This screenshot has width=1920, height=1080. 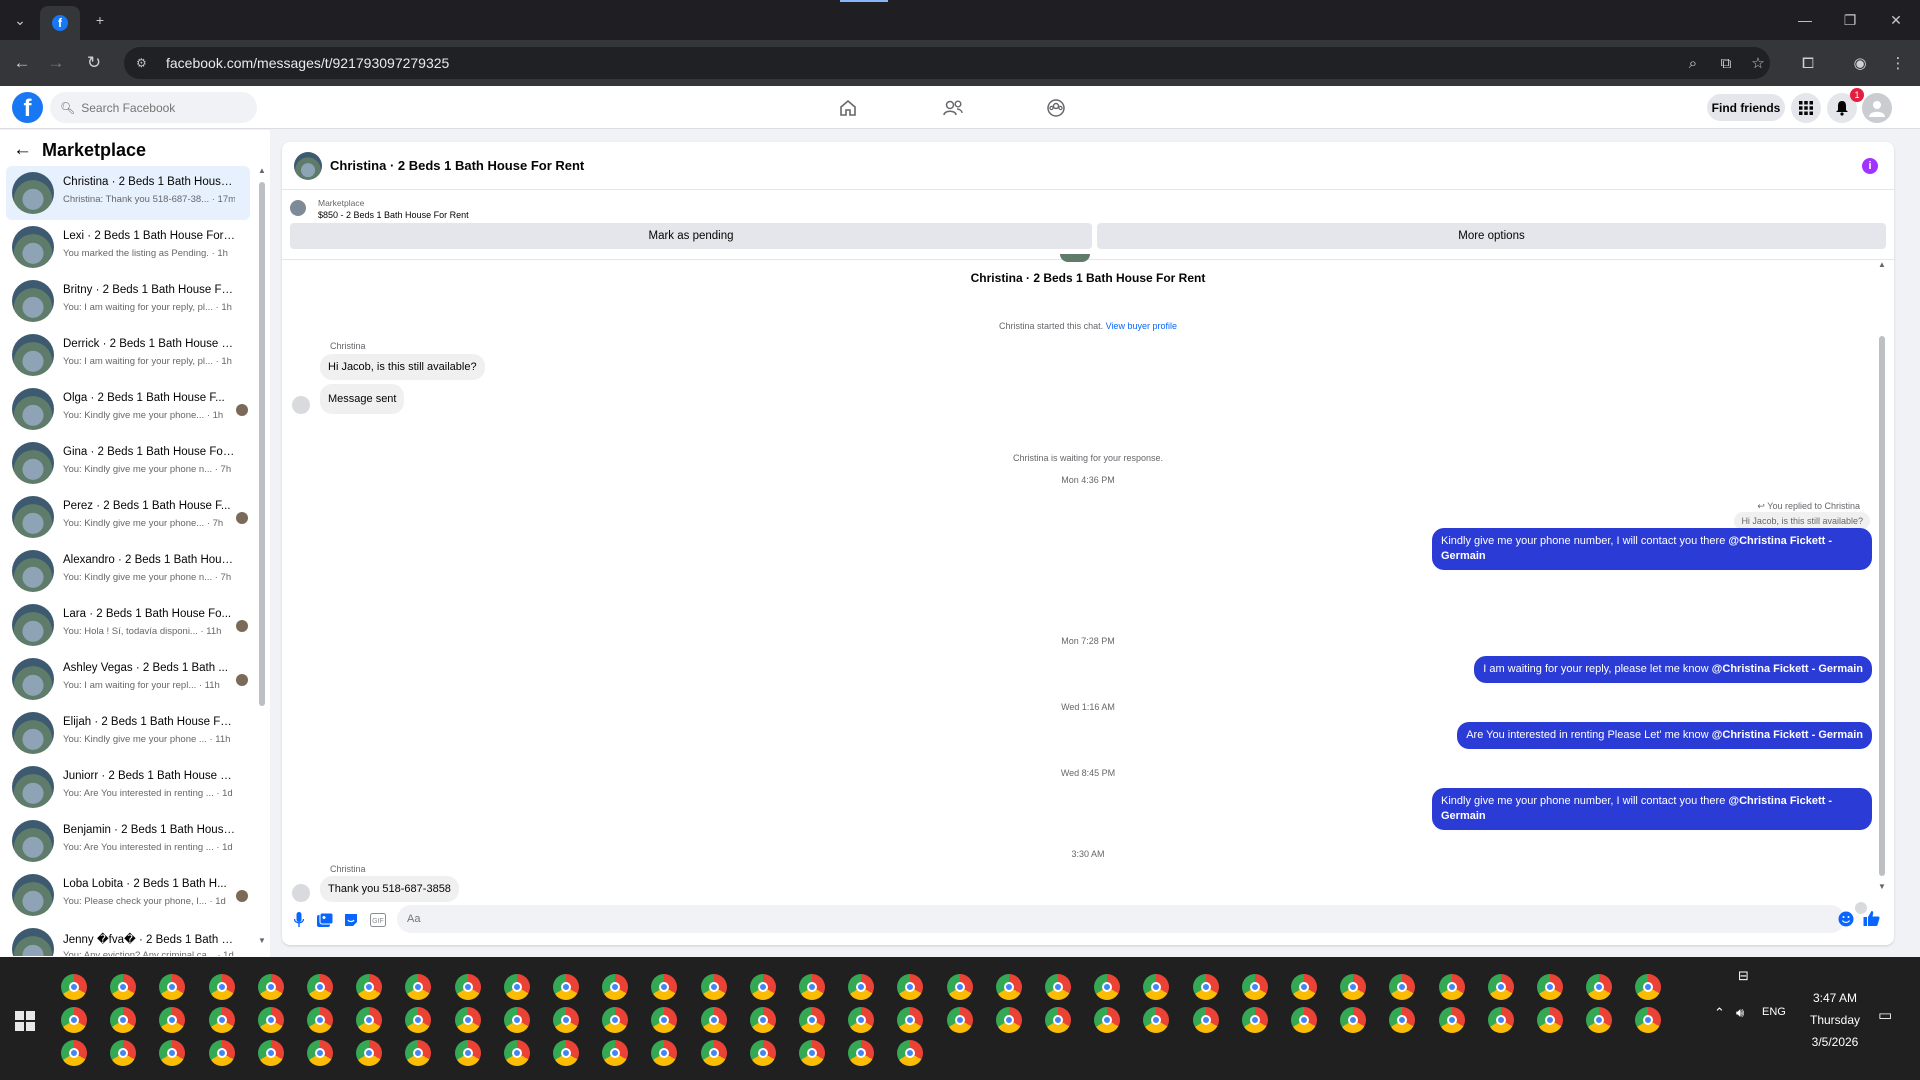 What do you see at coordinates (1882, 606) in the screenshot?
I see `thread-scroll-thumb` at bounding box center [1882, 606].